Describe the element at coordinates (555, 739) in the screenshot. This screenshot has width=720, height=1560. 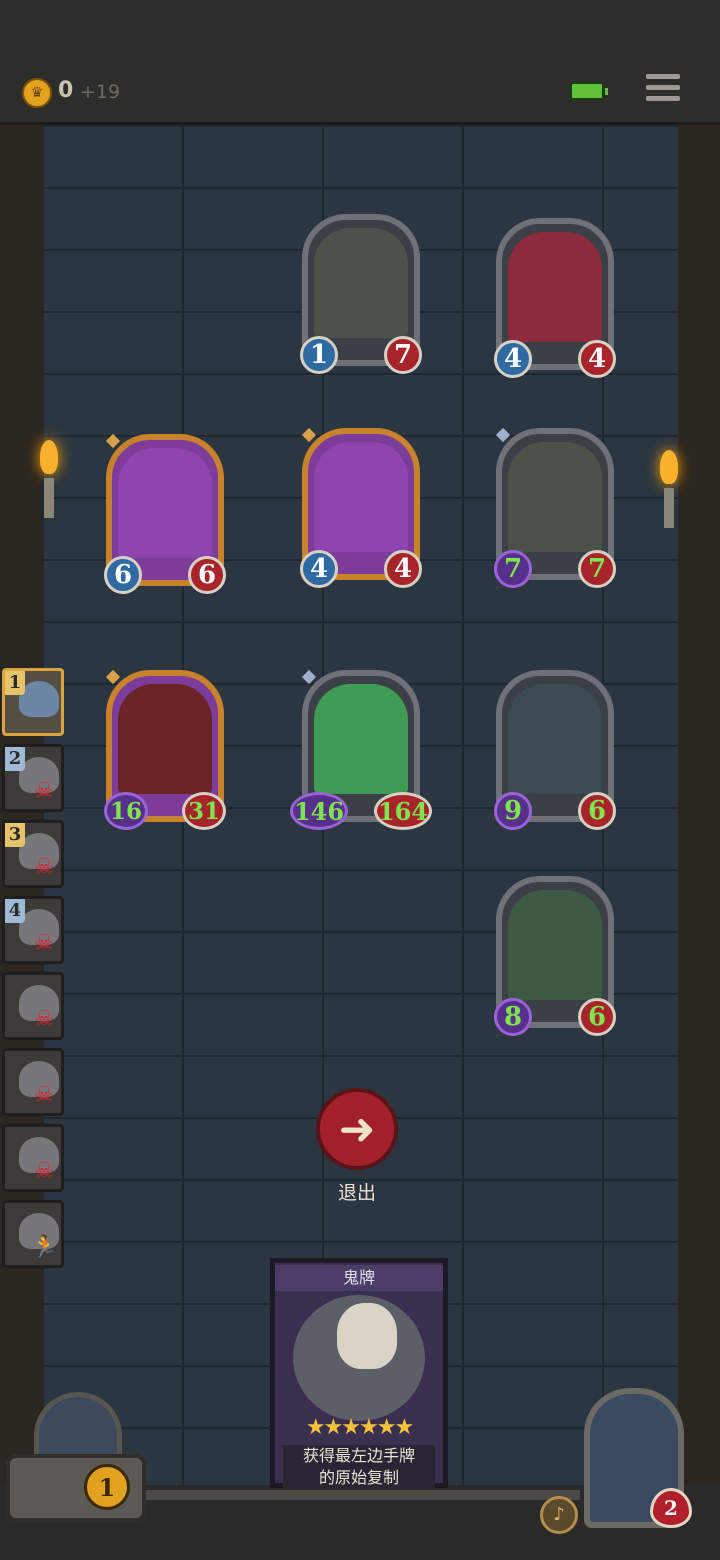
I see `demon-girl-art` at that location.